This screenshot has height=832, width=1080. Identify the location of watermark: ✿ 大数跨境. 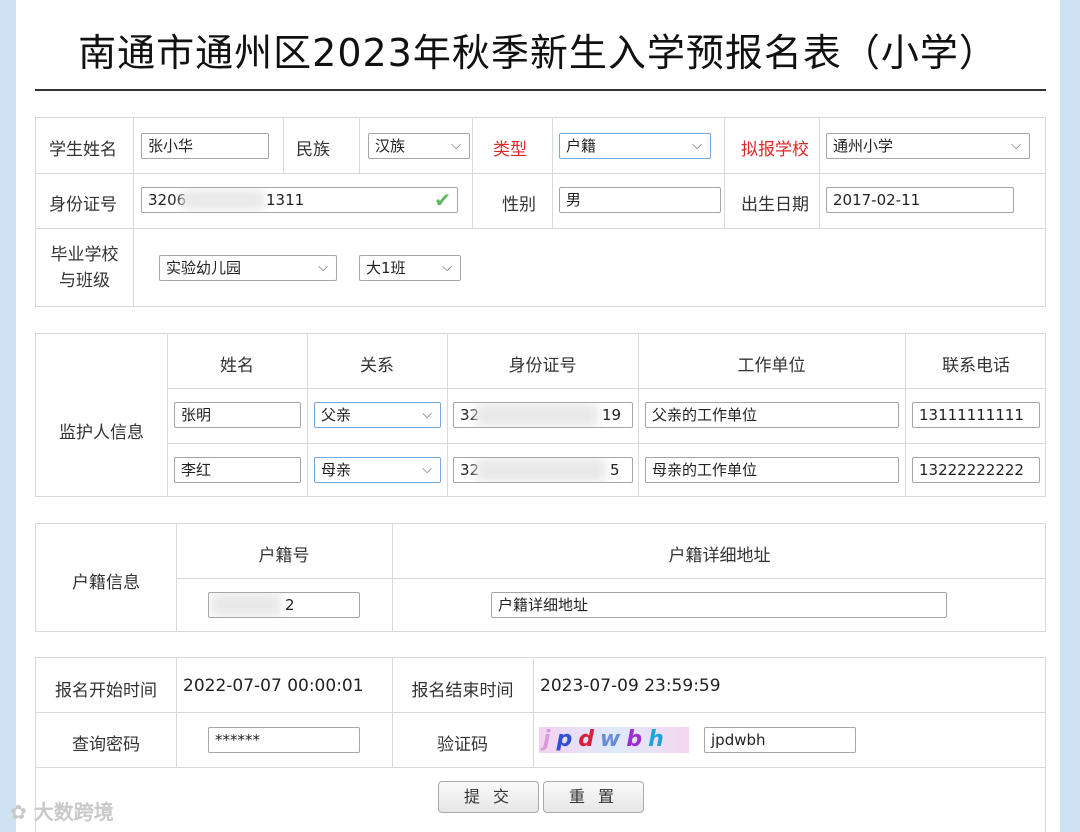
(62, 812).